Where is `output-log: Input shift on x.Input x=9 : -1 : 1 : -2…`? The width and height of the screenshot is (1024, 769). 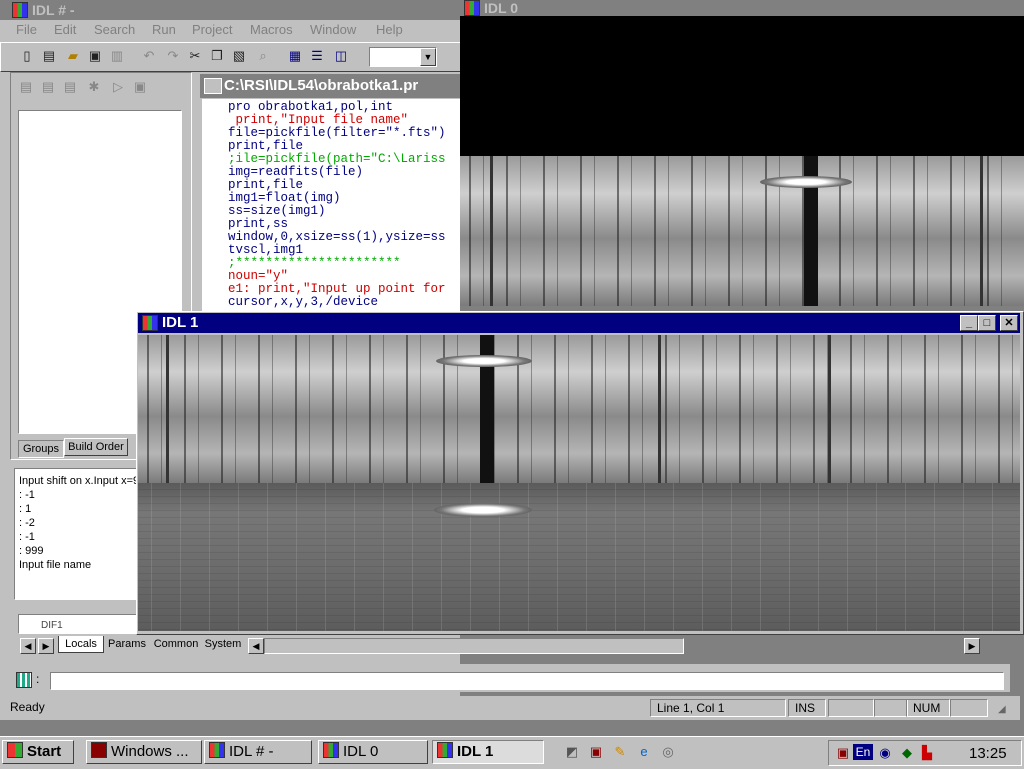 output-log: Input shift on x.Input x=9 : -1 : 1 : -2… is located at coordinates (77, 534).